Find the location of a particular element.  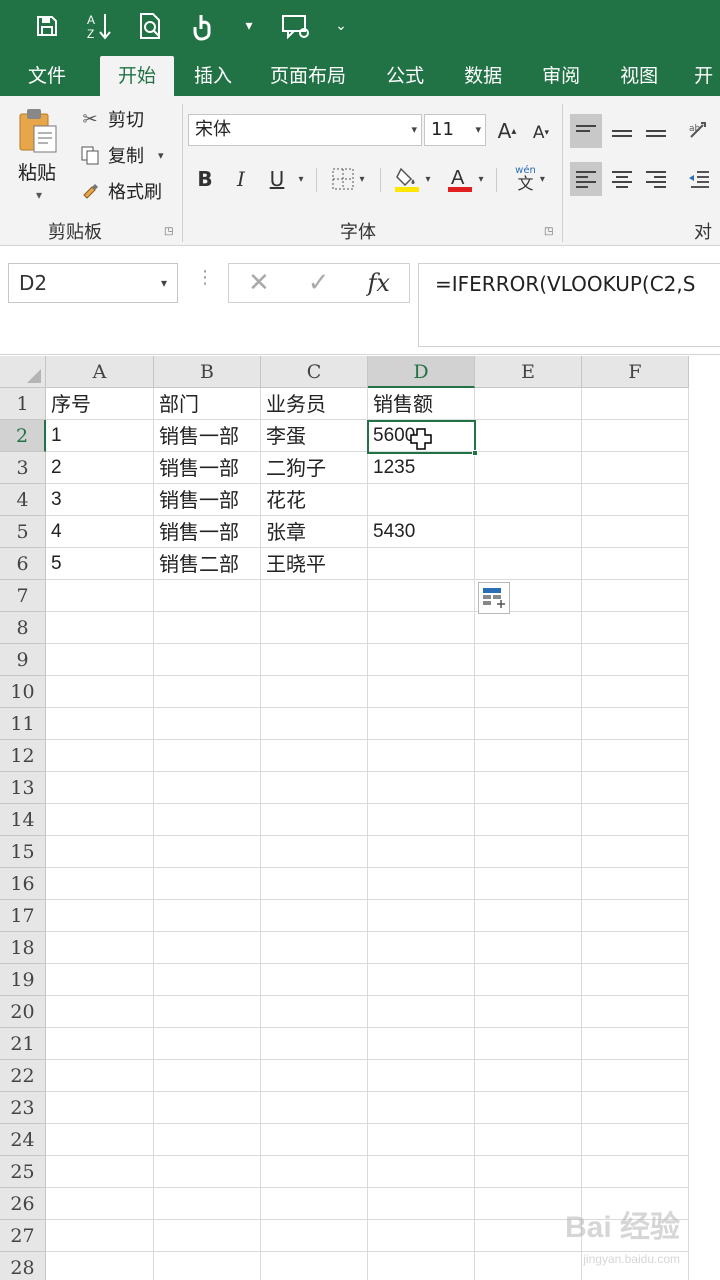

cell-b7 is located at coordinates (207, 596).